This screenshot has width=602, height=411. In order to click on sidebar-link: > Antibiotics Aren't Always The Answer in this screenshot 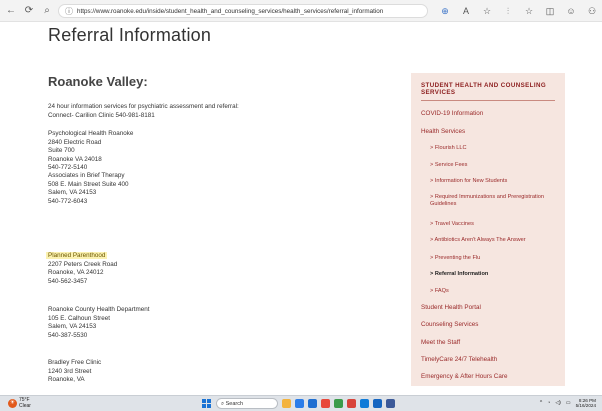, I will do `click(494, 240)`.